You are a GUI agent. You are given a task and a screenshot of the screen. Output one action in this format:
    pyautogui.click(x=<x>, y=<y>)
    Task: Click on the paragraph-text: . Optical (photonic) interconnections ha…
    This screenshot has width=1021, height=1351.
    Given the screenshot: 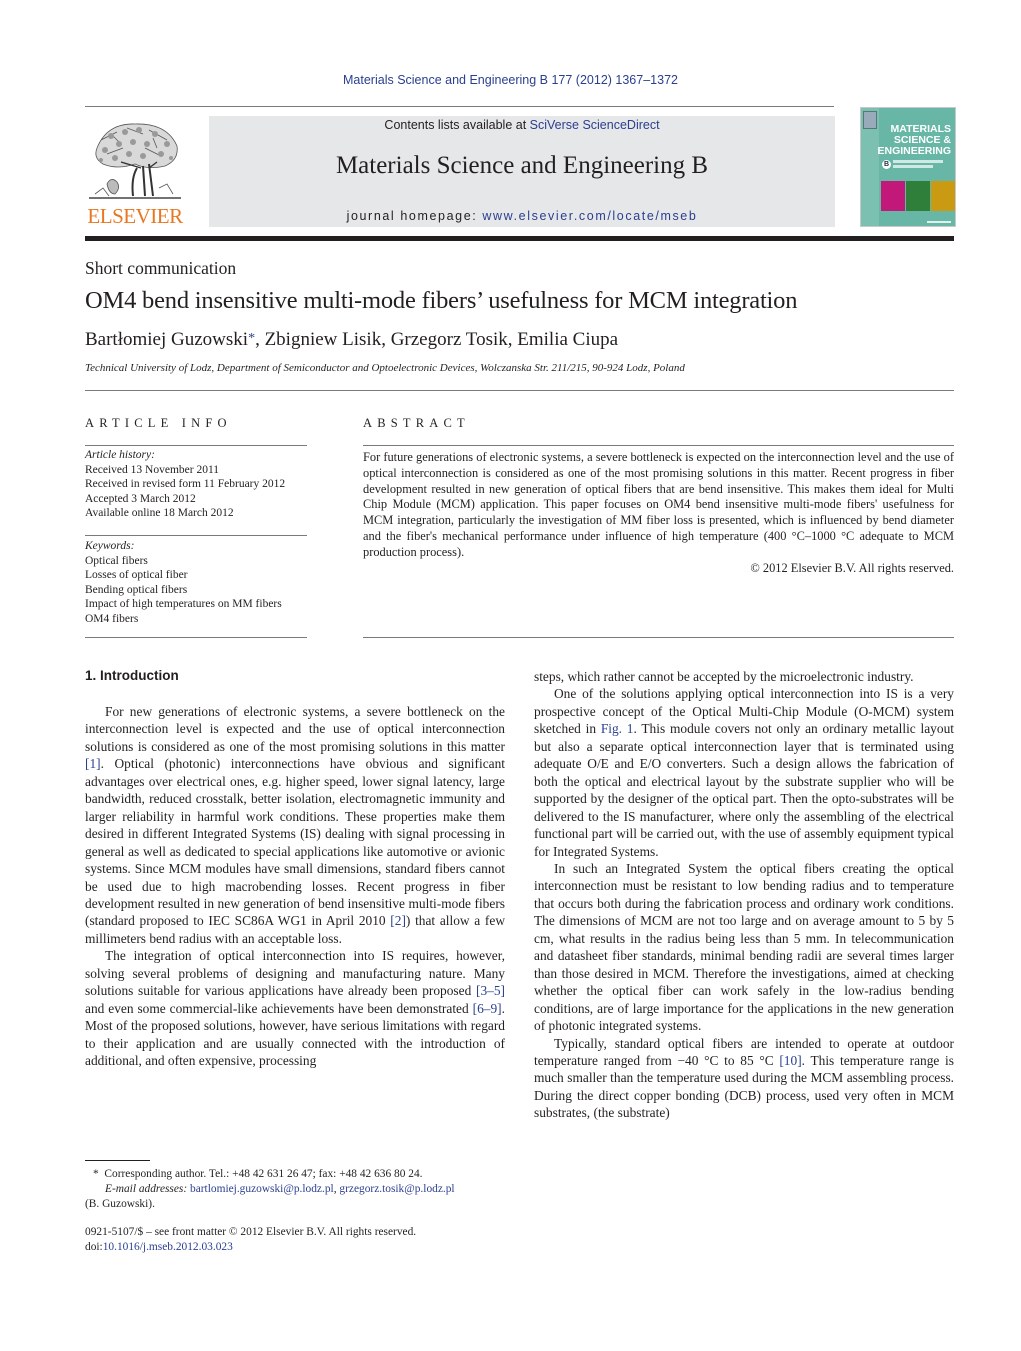 What is the action you would take?
    pyautogui.click(x=295, y=842)
    